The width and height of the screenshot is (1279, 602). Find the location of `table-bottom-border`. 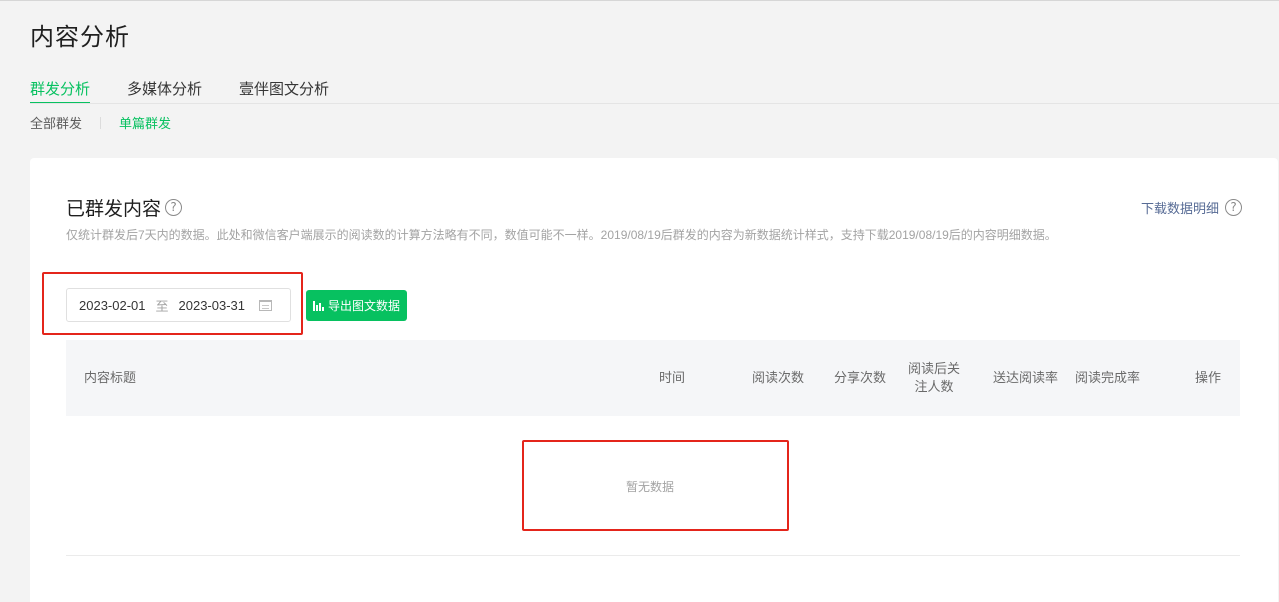

table-bottom-border is located at coordinates (653, 555).